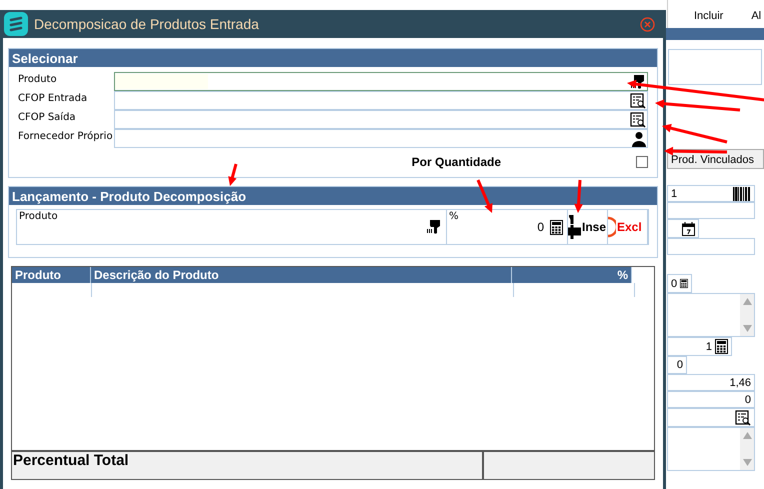 This screenshot has width=764, height=489. What do you see at coordinates (711, 382) in the screenshot?
I see `input-field: 1,46` at bounding box center [711, 382].